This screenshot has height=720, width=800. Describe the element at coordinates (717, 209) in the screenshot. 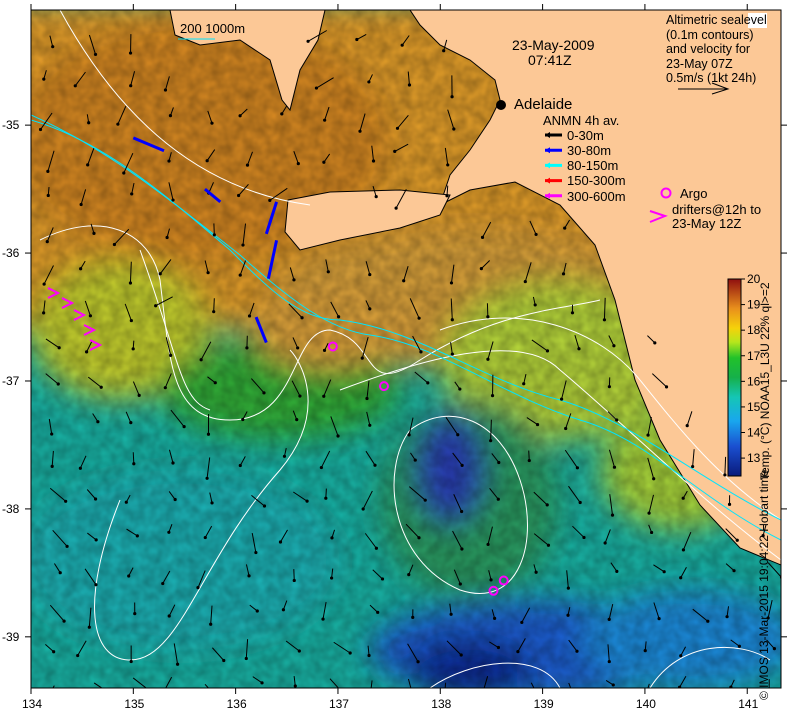

I see `drifter-label-line1: drifters@12h to` at that location.